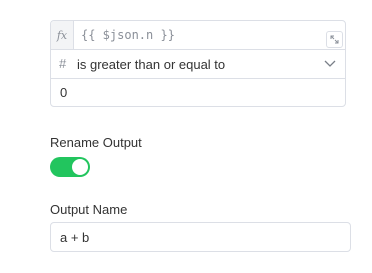 This screenshot has height=273, width=372. Describe the element at coordinates (198, 35) in the screenshot. I see `expression-row: fx {{ $json.n }}` at that location.